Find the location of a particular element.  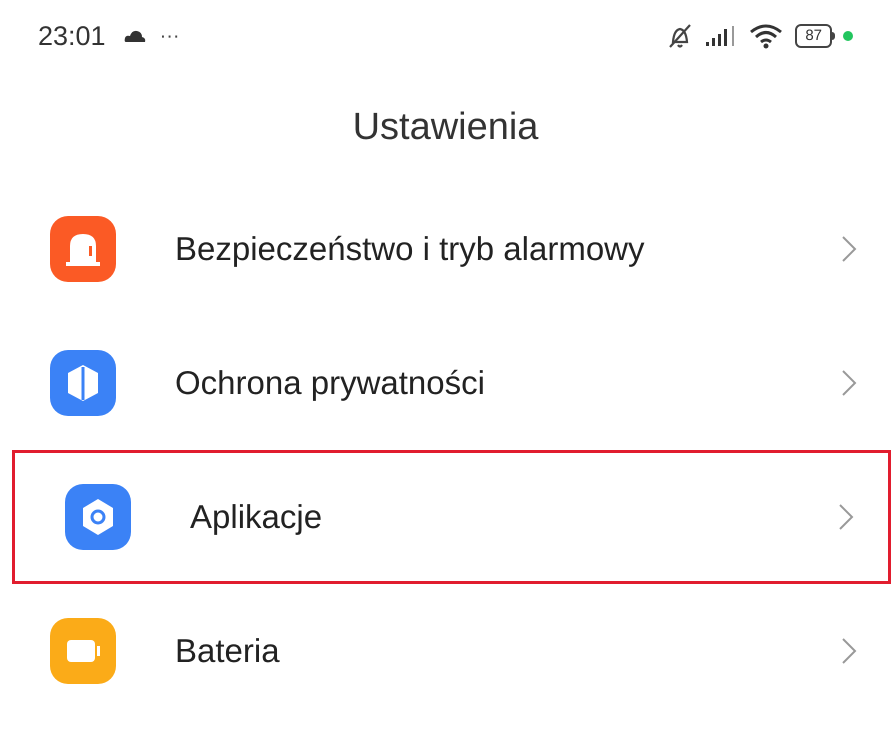

page-title: Ustawienia is located at coordinates (445, 127).